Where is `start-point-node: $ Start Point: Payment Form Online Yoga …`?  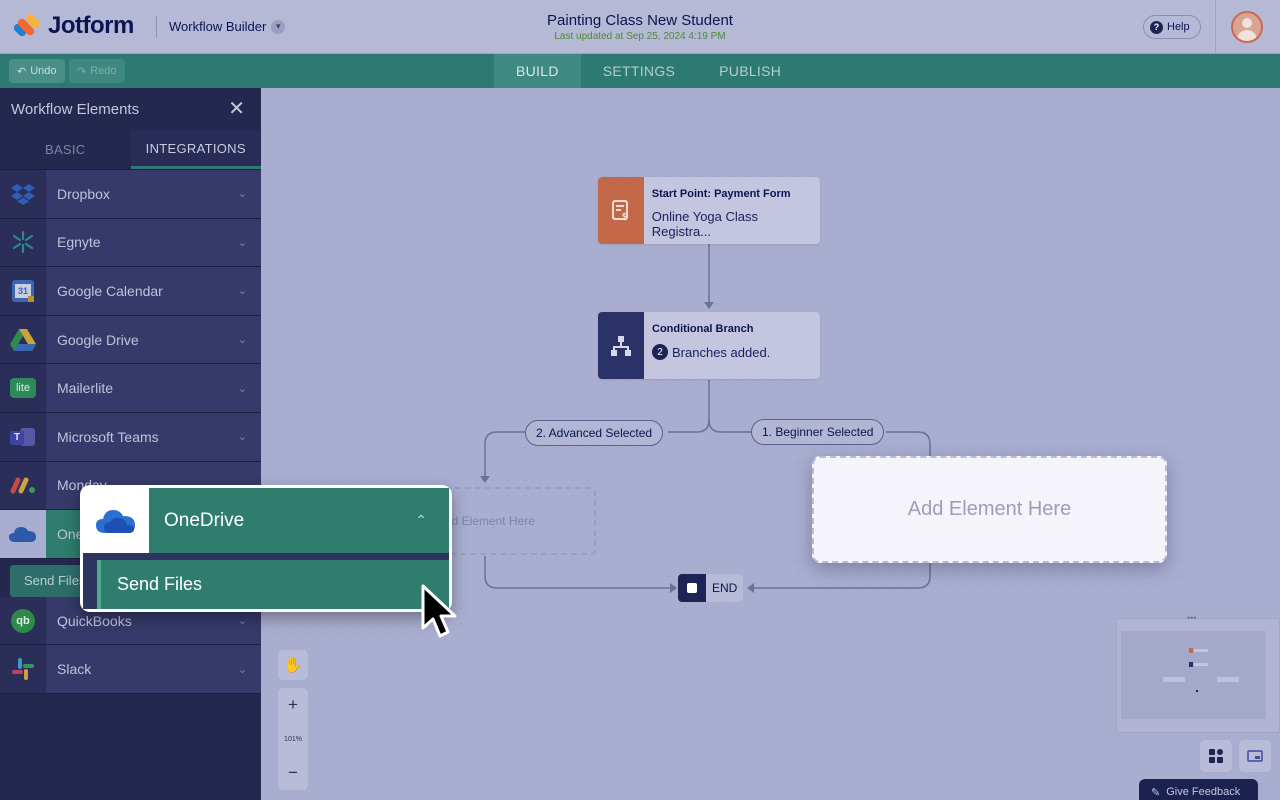 start-point-node: $ Start Point: Payment Form Online Yoga … is located at coordinates (709, 210).